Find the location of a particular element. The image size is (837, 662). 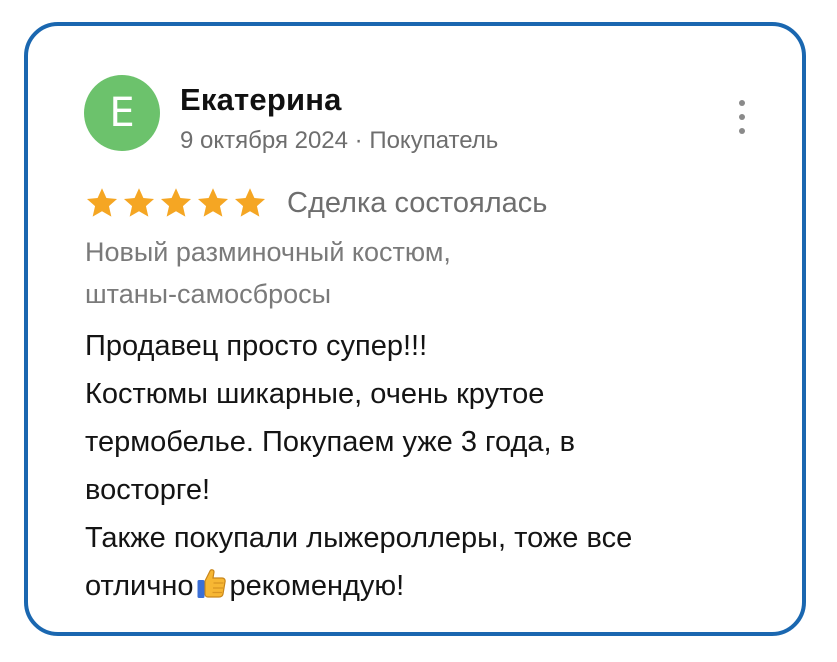

rating-row: Сделка состоялась is located at coordinates (316, 203).